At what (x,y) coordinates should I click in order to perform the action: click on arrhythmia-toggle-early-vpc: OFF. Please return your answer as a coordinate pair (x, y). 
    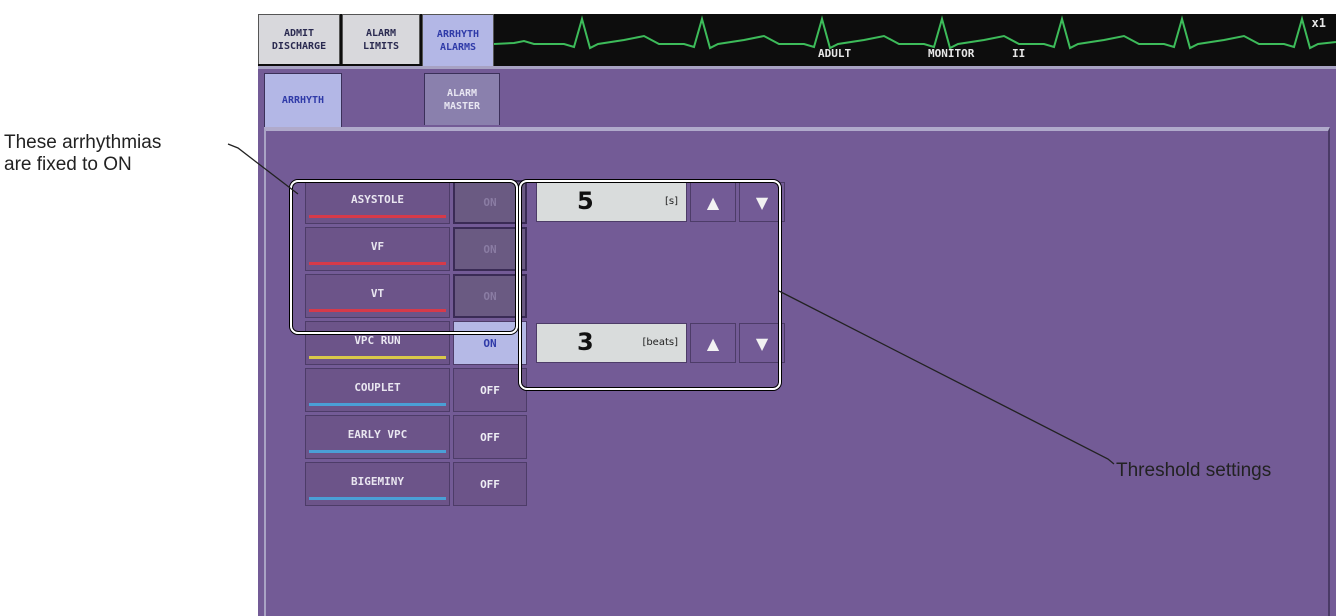
    Looking at the image, I should click on (490, 437).